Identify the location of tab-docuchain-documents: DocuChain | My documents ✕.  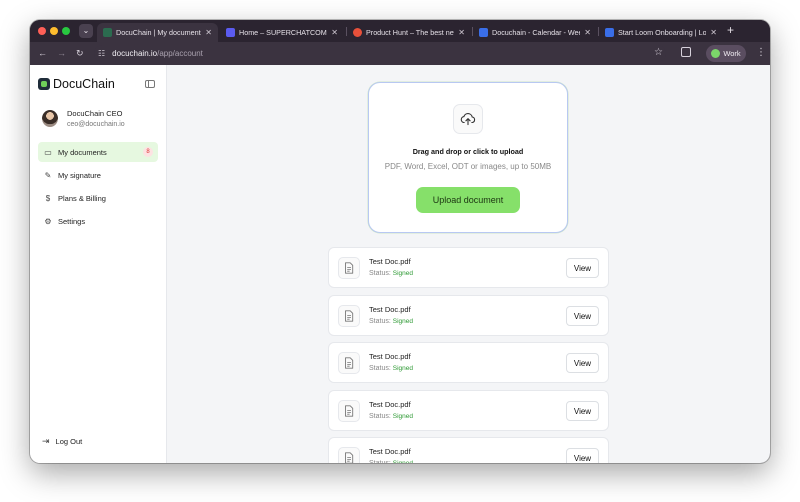
(157, 32).